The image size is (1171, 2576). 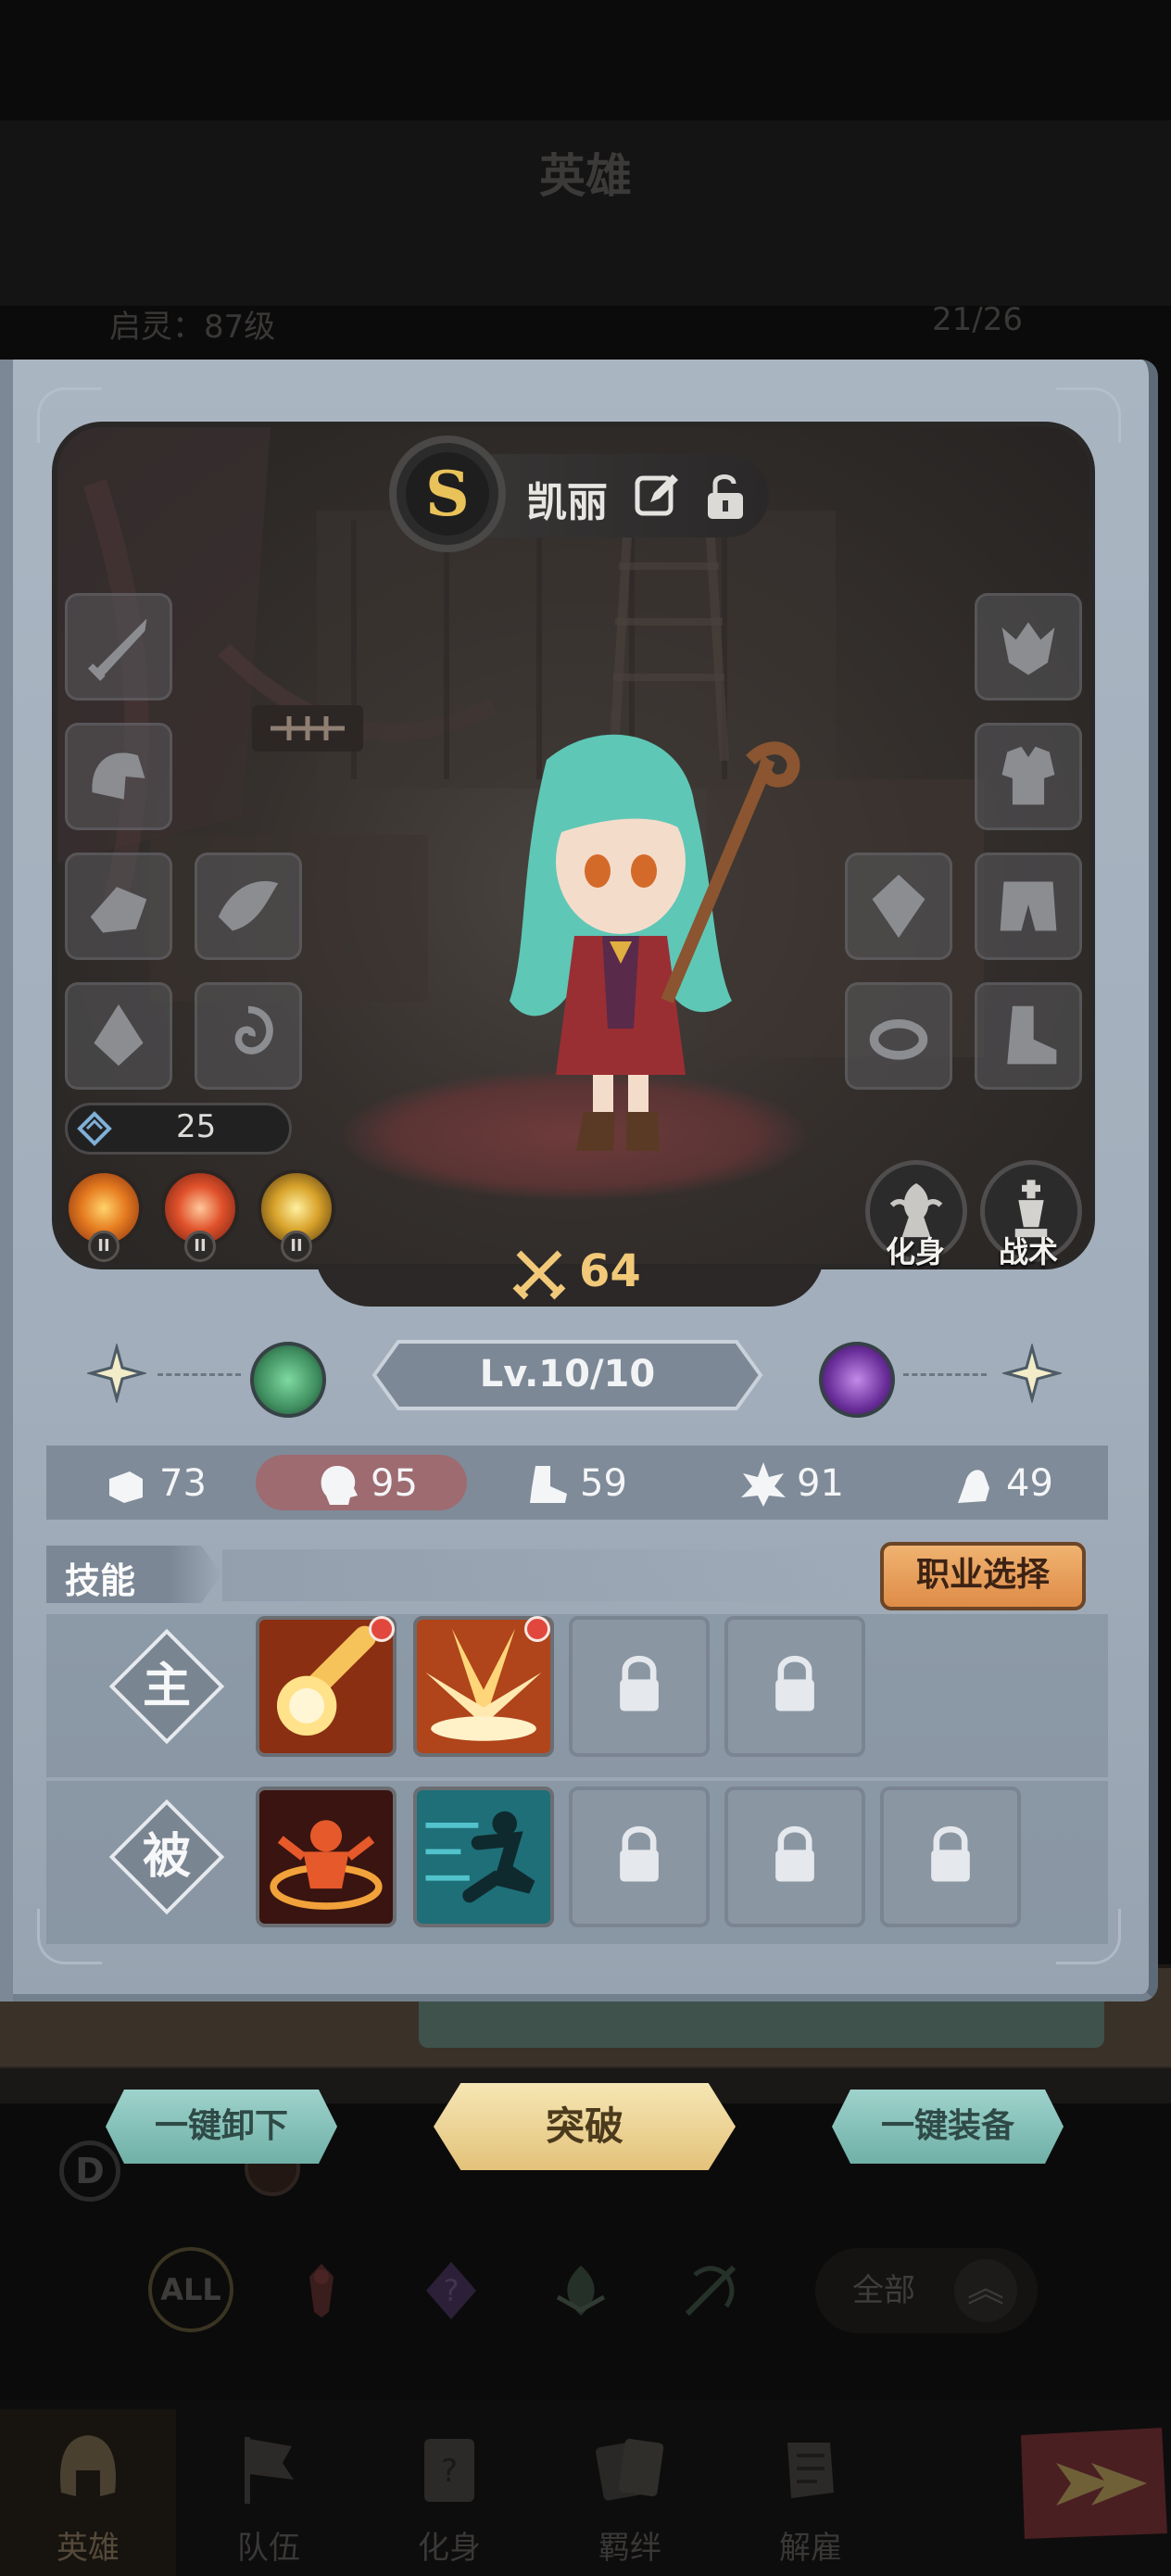 What do you see at coordinates (167, 1857) in the screenshot?
I see `passive-skill-label: 被` at bounding box center [167, 1857].